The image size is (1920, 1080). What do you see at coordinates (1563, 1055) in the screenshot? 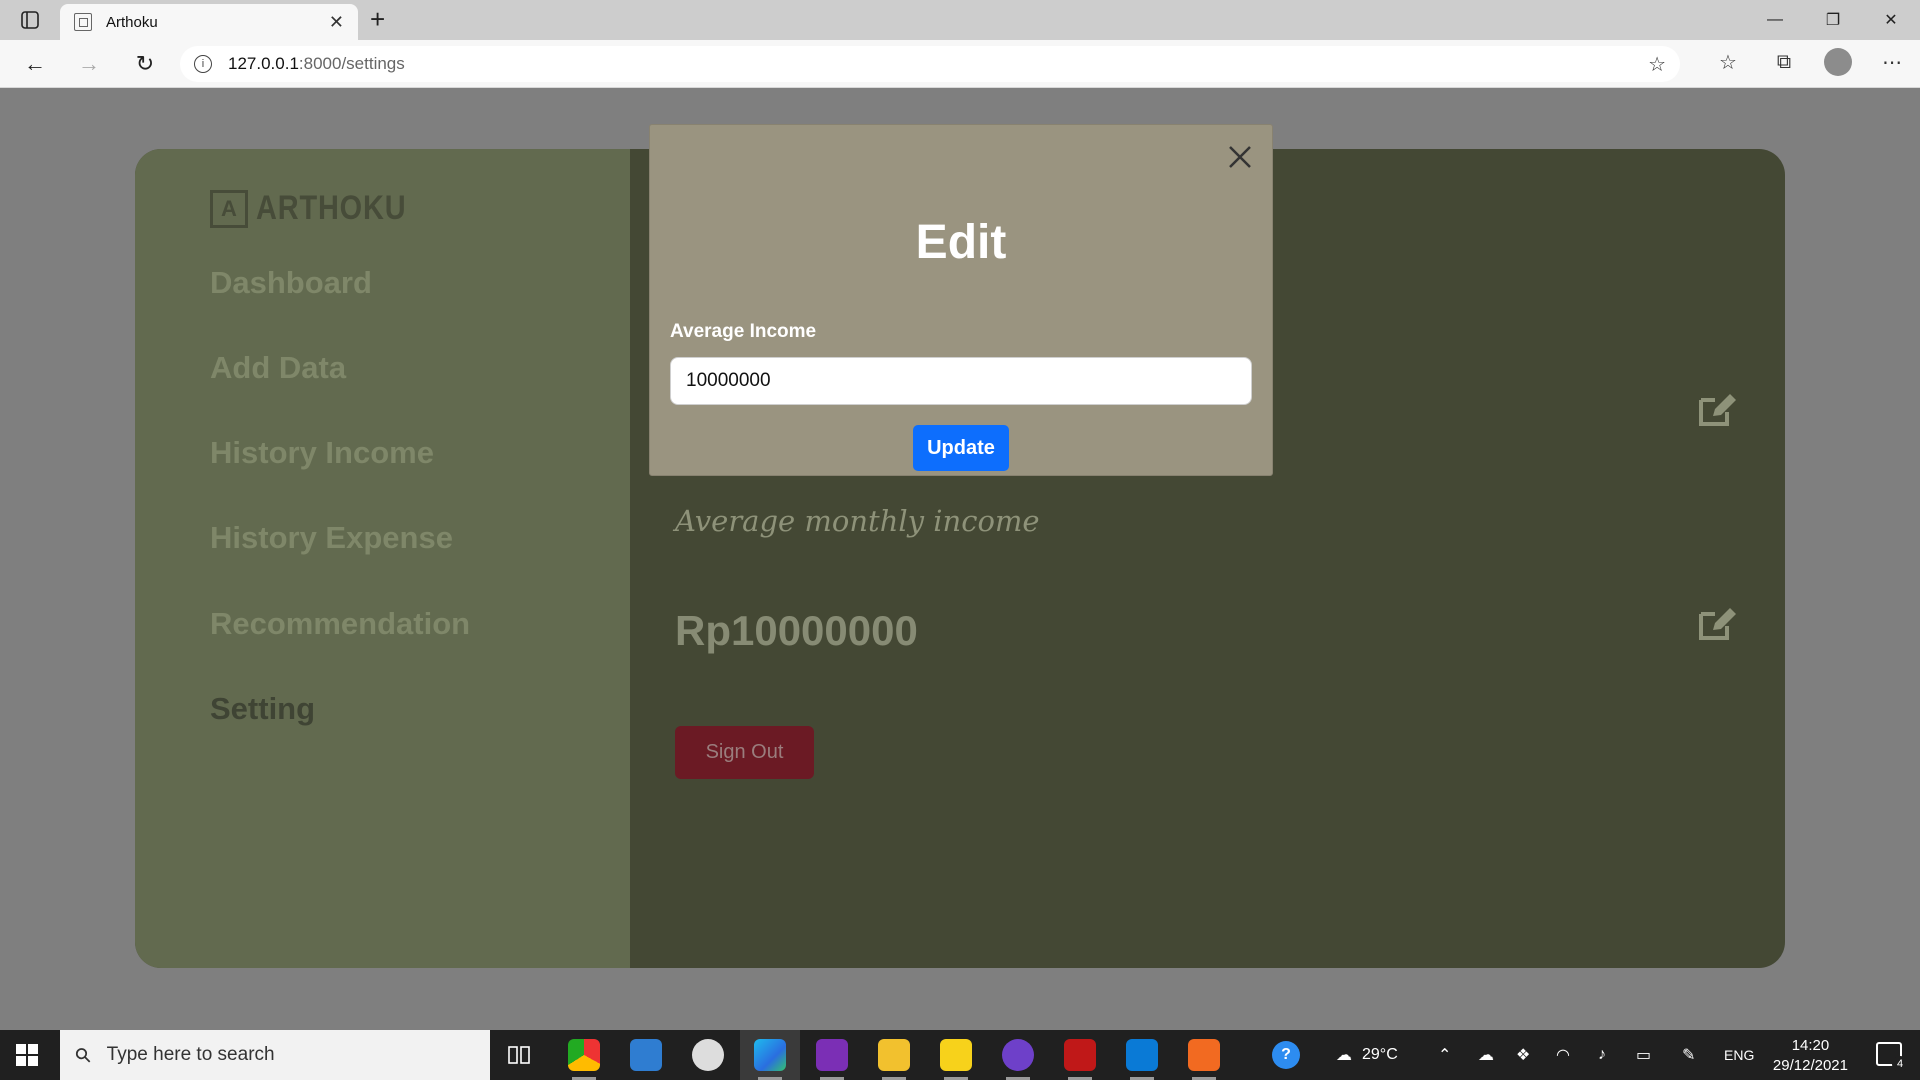
I see `wifi-icon: ◠` at bounding box center [1563, 1055].